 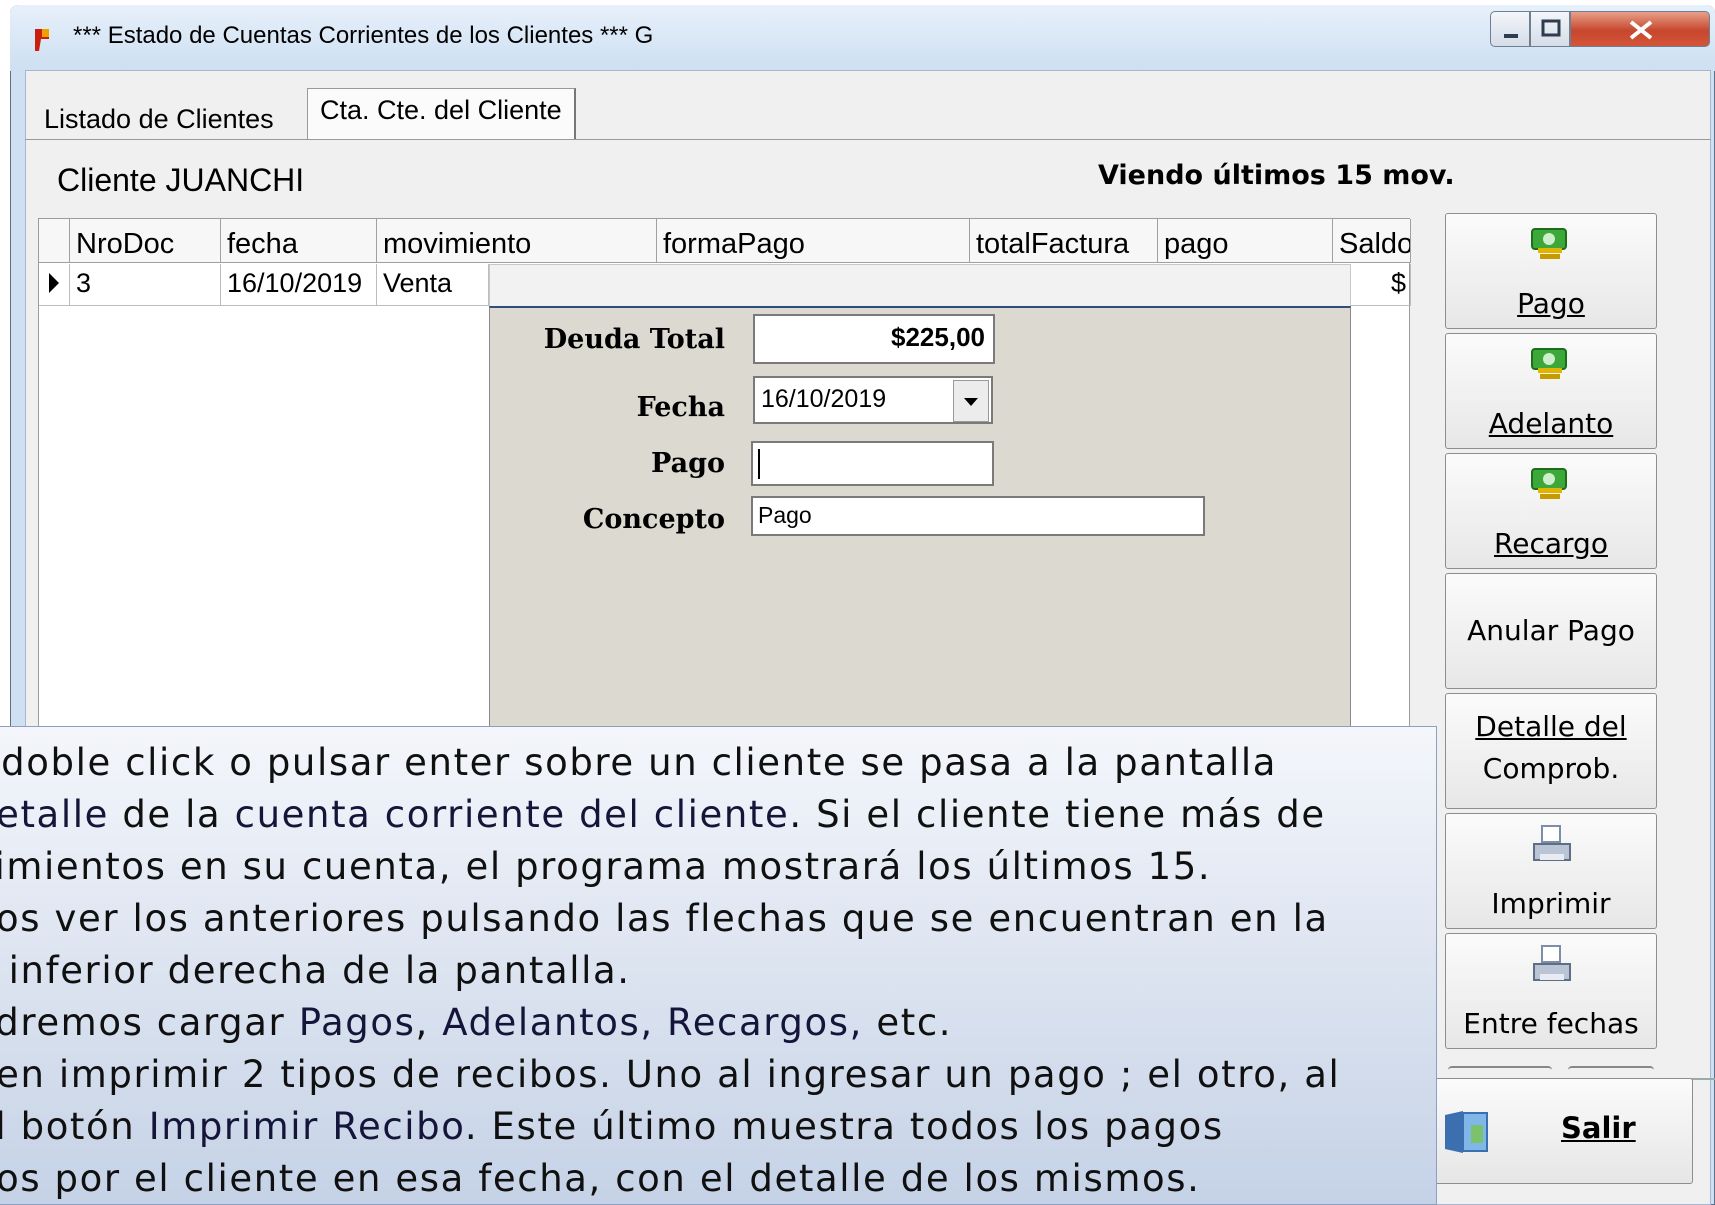 What do you see at coordinates (1276, 175) in the screenshot?
I see `viewing-count-label: Viendo últimos 15 mov.` at bounding box center [1276, 175].